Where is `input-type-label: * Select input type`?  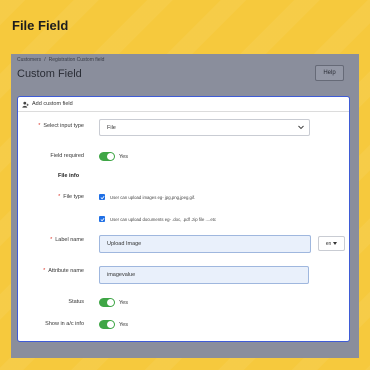
input-type-label: * Select input type is located at coordinates (61, 126).